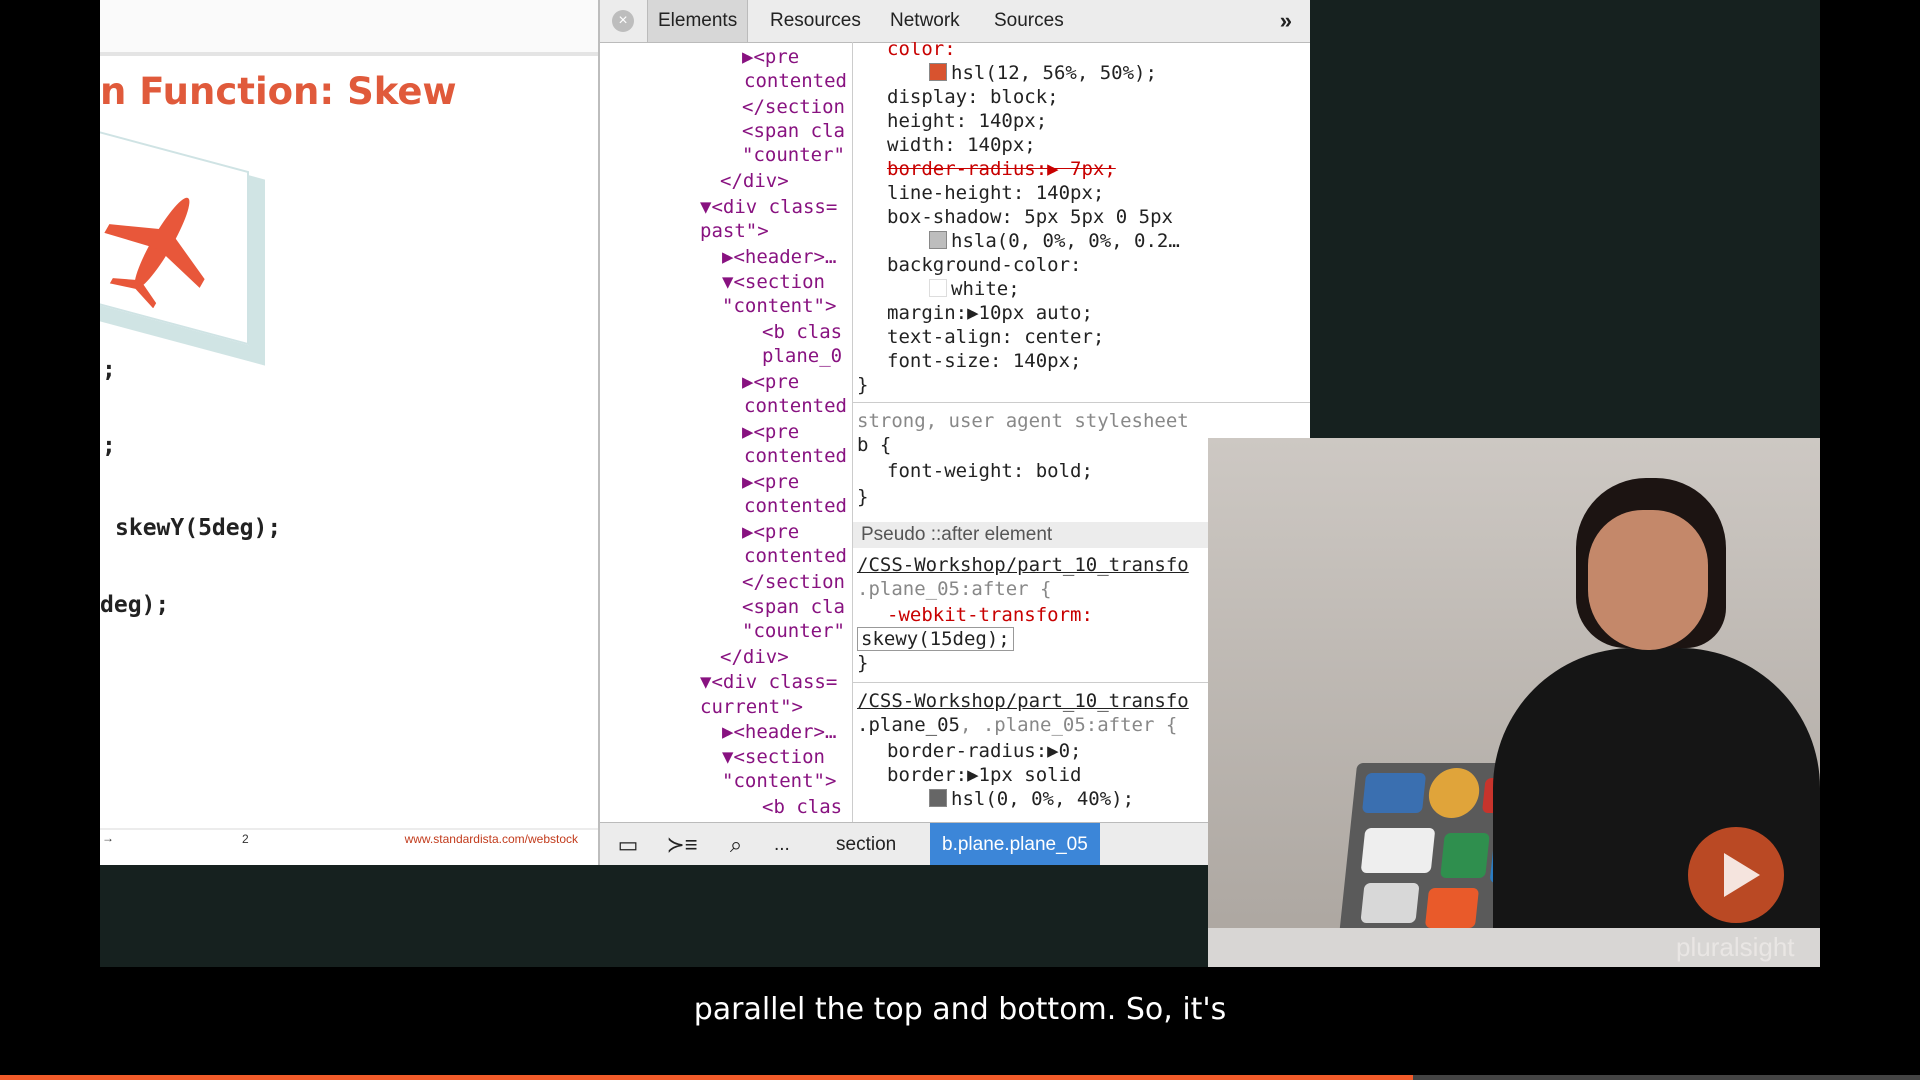 Image resolution: width=1920 pixels, height=1080 pixels. Describe the element at coordinates (995, 193) in the screenshot. I see `style-declaration: line-height: 140px;` at that location.